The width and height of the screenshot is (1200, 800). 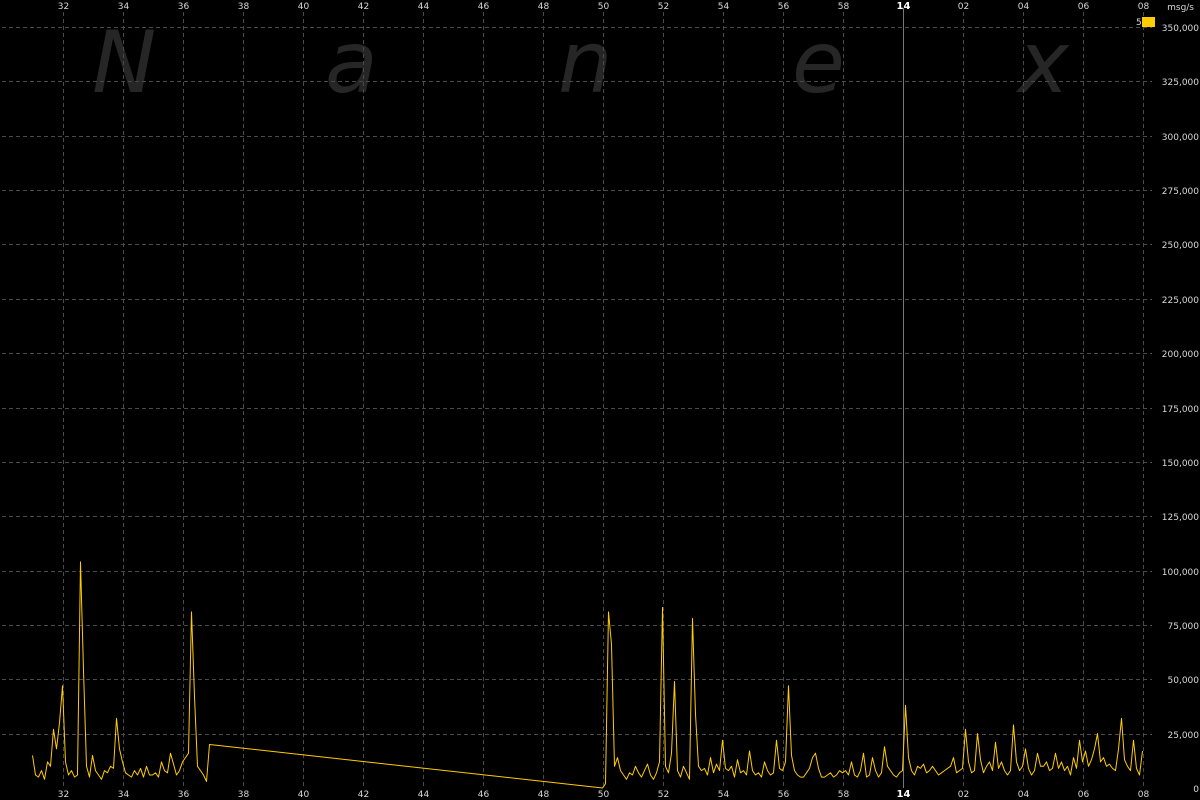 What do you see at coordinates (1139, 23) in the screenshot?
I see `legend-entry-label: 5` at bounding box center [1139, 23].